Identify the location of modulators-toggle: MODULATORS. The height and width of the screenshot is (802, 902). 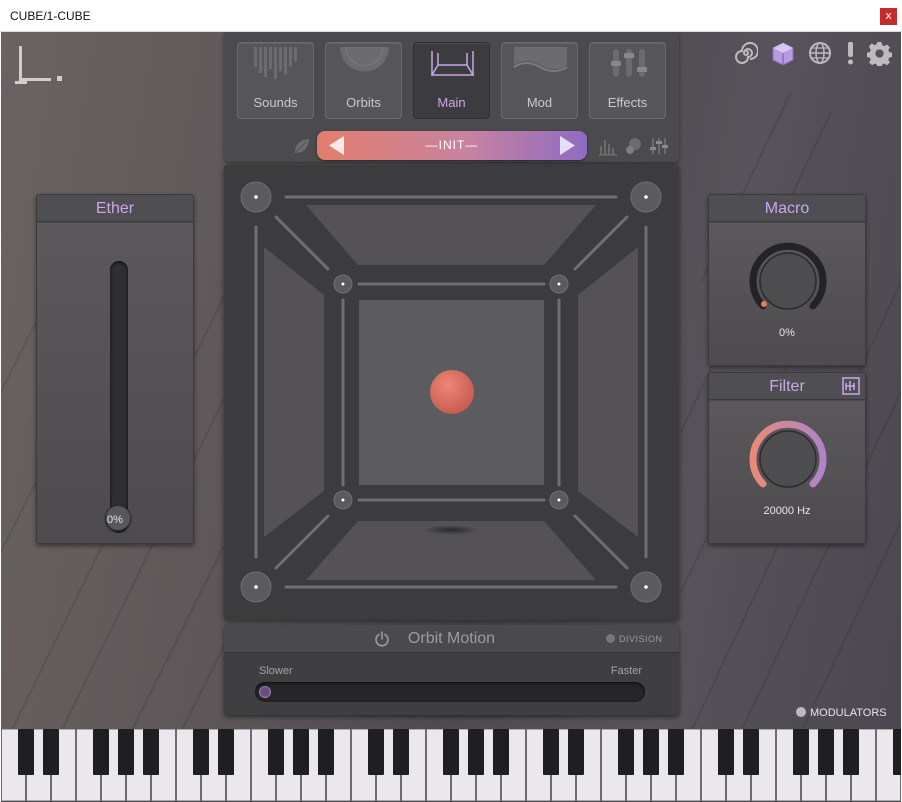
(841, 713).